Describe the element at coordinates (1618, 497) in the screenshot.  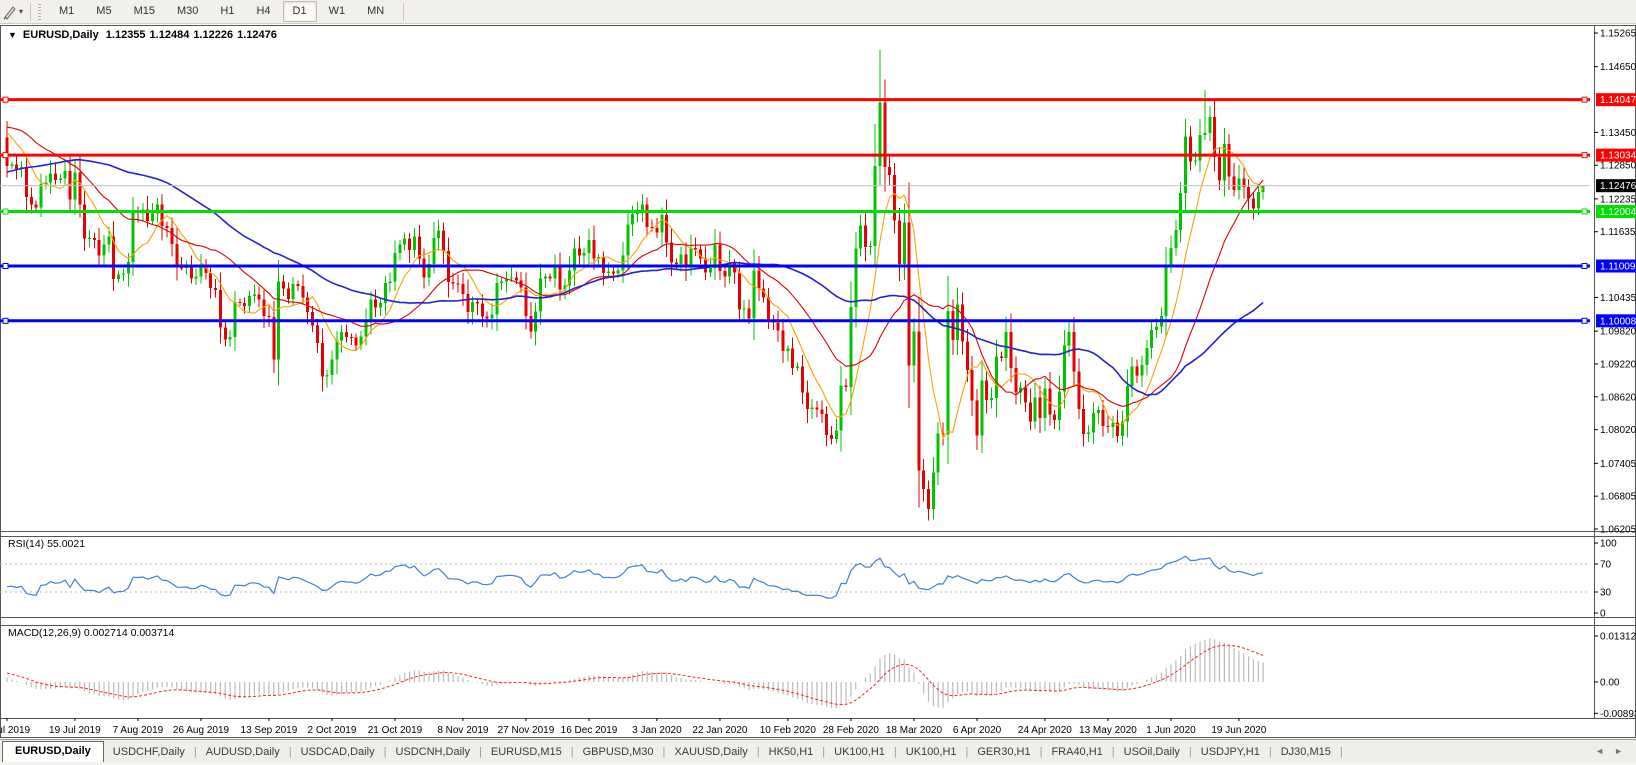
I see `svg-text: 1.06805` at that location.